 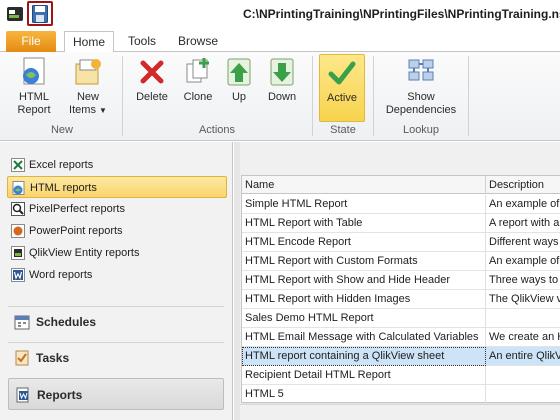 I want to click on table-row: HTML Report with Table A report with a, so click(x=401, y=223).